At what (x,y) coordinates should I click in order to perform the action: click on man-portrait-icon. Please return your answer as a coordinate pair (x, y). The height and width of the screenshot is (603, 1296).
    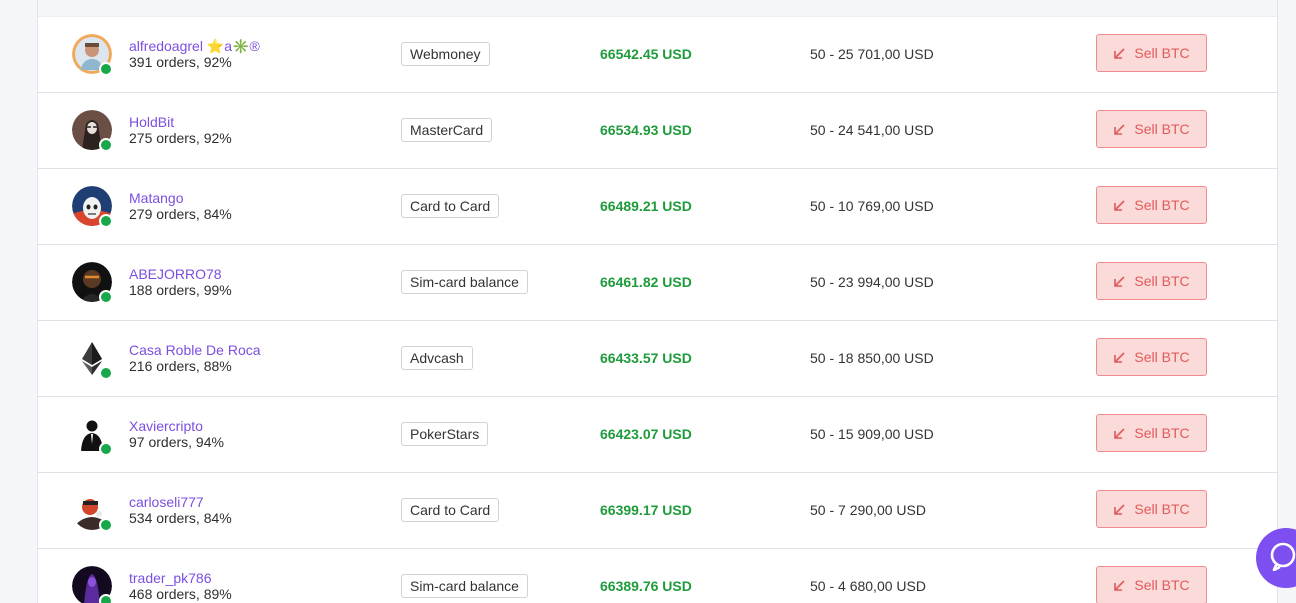
    Looking at the image, I should click on (92, 55).